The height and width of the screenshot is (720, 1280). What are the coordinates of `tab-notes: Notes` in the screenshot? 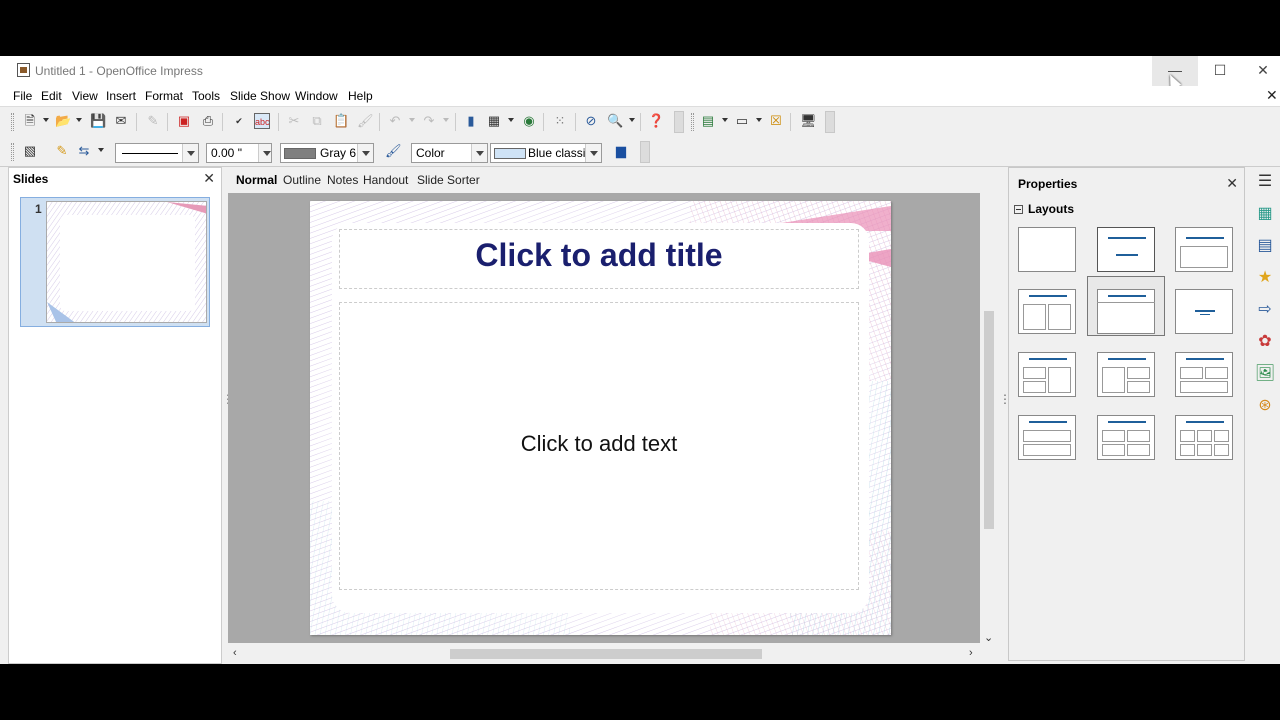 It's located at (342, 180).